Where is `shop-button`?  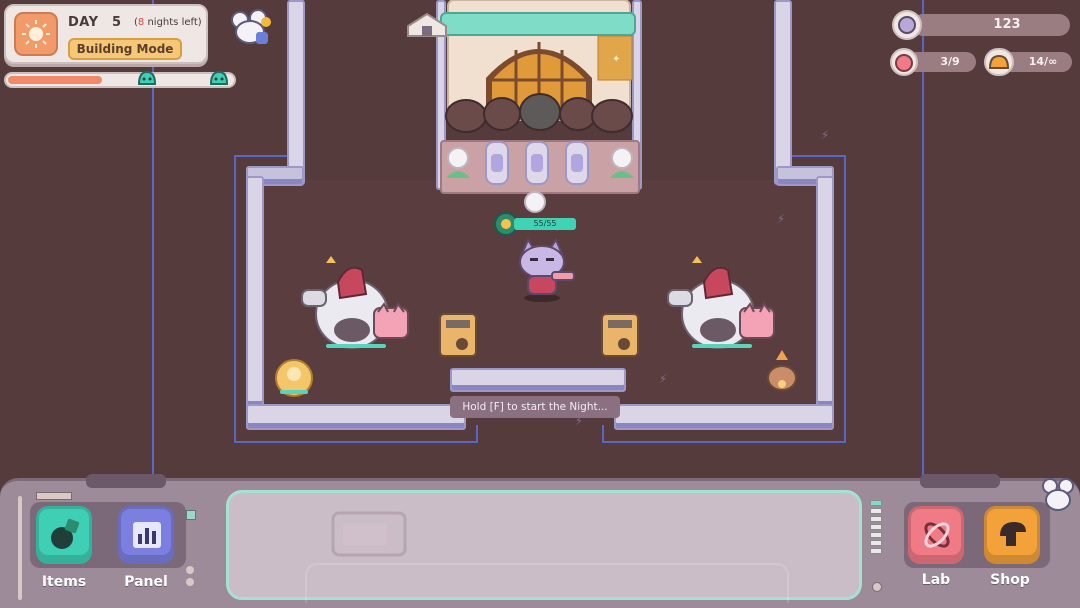
shop-button is located at coordinates (1012, 535).